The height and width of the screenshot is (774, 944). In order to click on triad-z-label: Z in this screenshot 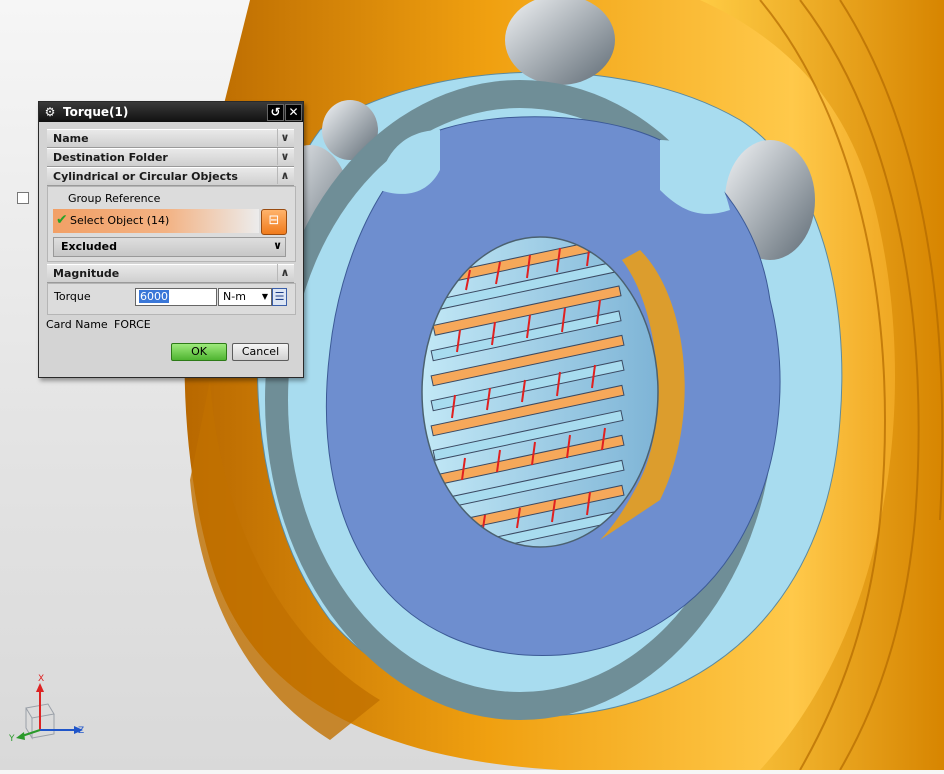, I will do `click(81, 731)`.